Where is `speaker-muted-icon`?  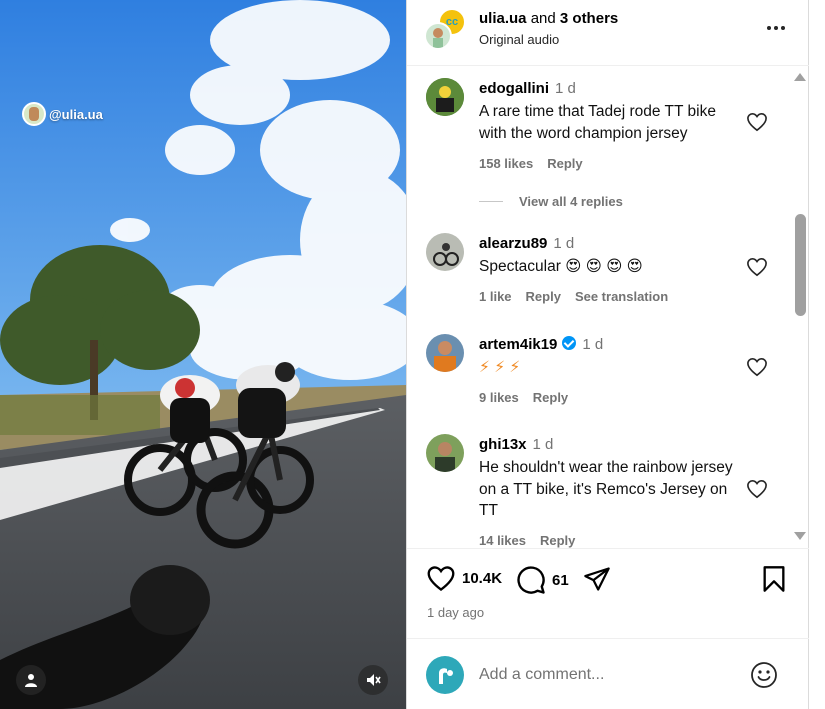 speaker-muted-icon is located at coordinates (374, 680).